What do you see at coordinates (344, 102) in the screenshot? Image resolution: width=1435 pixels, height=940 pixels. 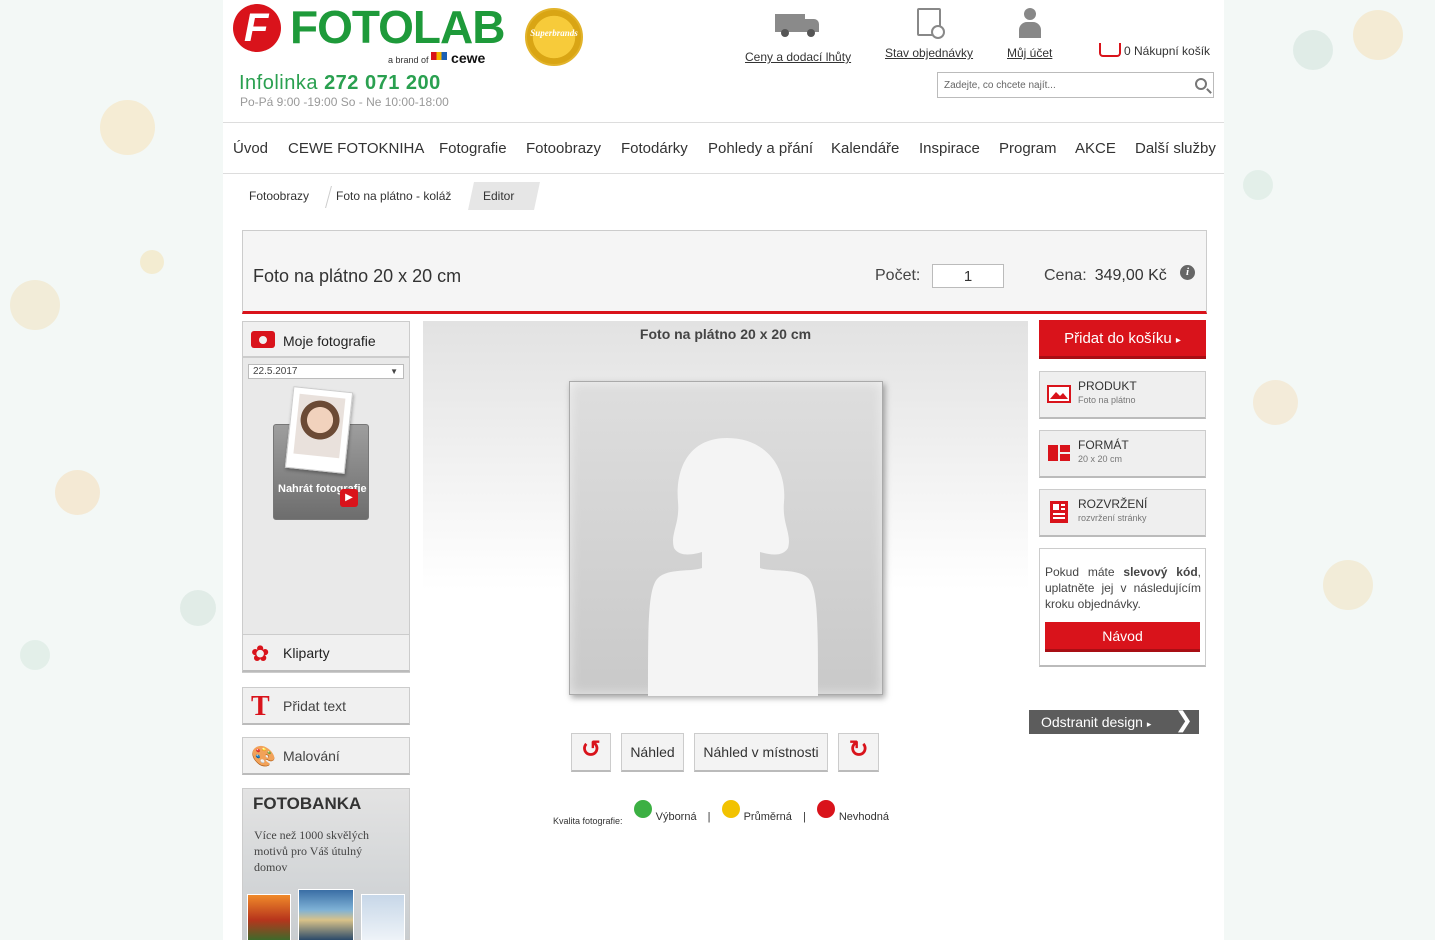 I see `opening-hours: Po-Pá 9:00 -19:00 So - Ne 10:00-18:00` at bounding box center [344, 102].